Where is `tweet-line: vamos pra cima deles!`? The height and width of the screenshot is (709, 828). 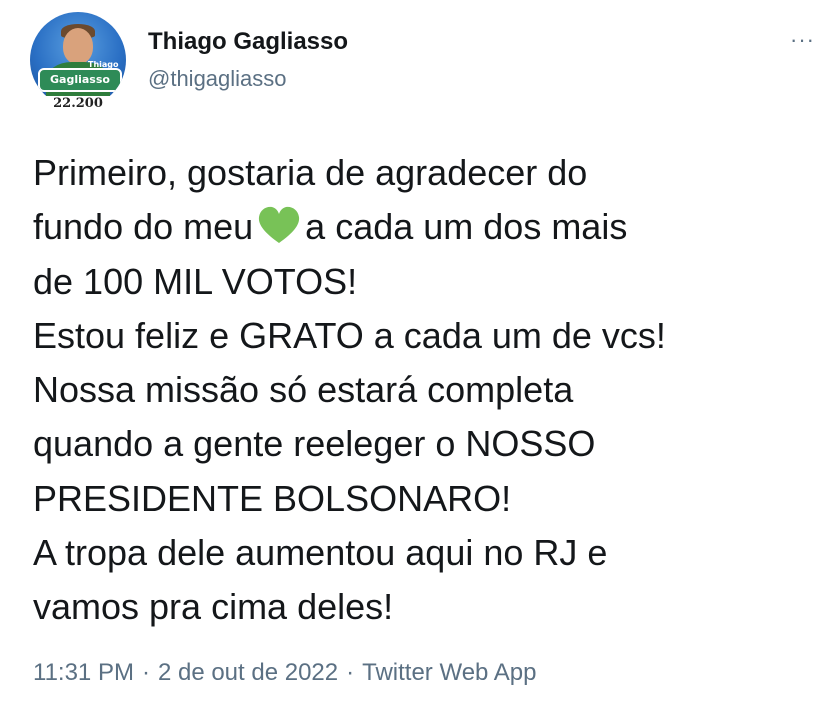 tweet-line: vamos pra cima deles! is located at coordinates (213, 607).